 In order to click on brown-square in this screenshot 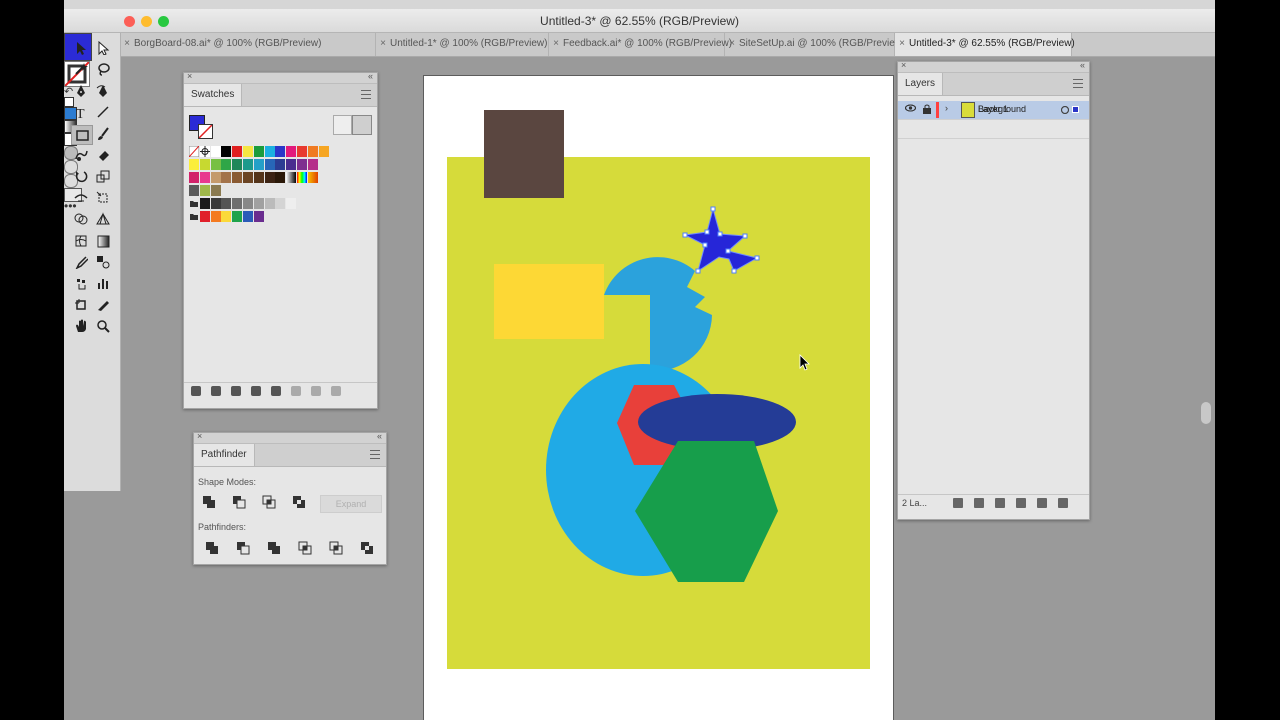, I will do `click(524, 154)`.